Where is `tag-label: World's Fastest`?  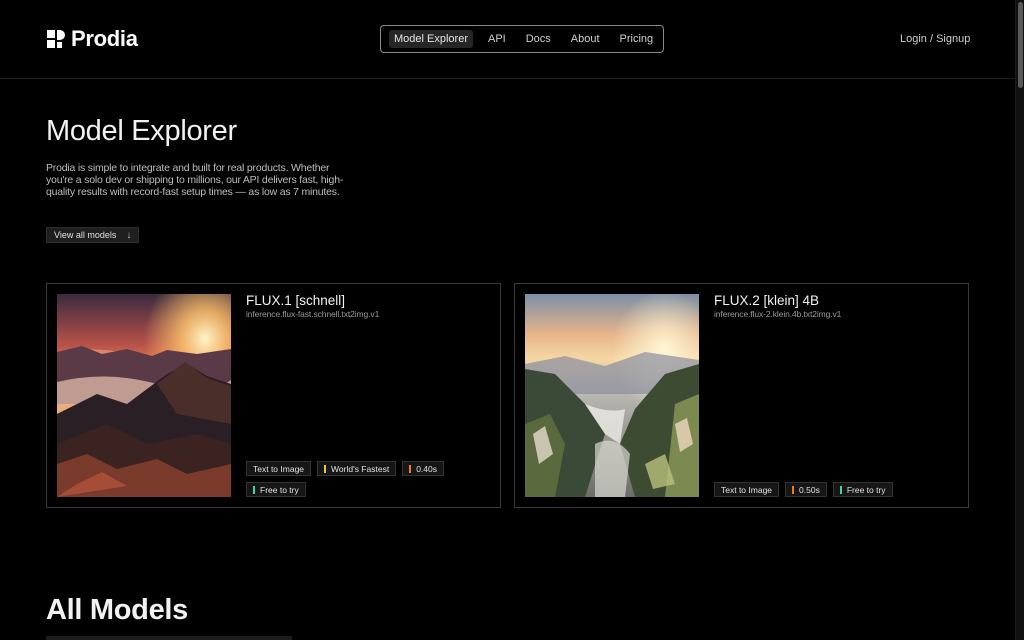
tag-label: World's Fastest is located at coordinates (360, 468).